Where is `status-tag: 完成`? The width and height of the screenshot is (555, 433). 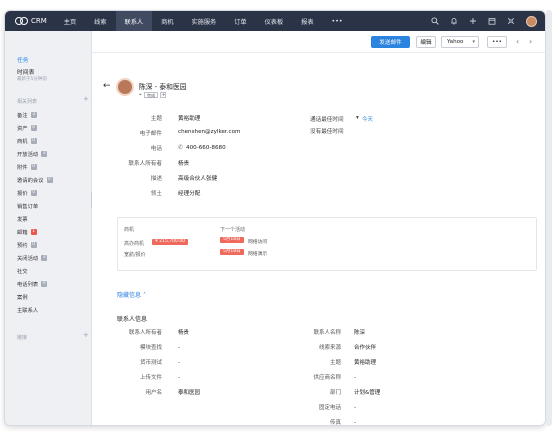 status-tag: 完成 is located at coordinates (151, 95).